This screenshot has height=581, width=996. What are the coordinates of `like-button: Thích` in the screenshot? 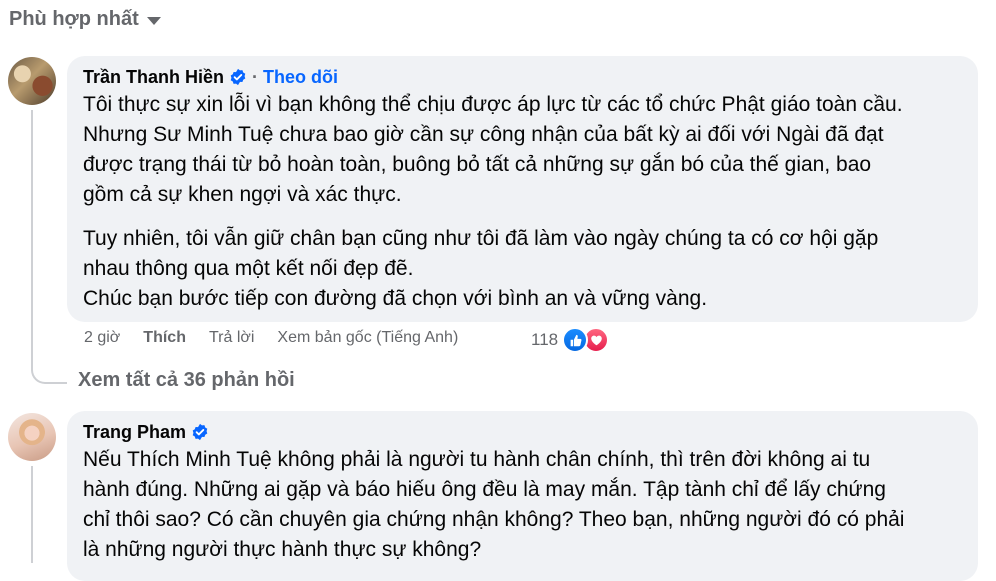 It's located at (164, 338).